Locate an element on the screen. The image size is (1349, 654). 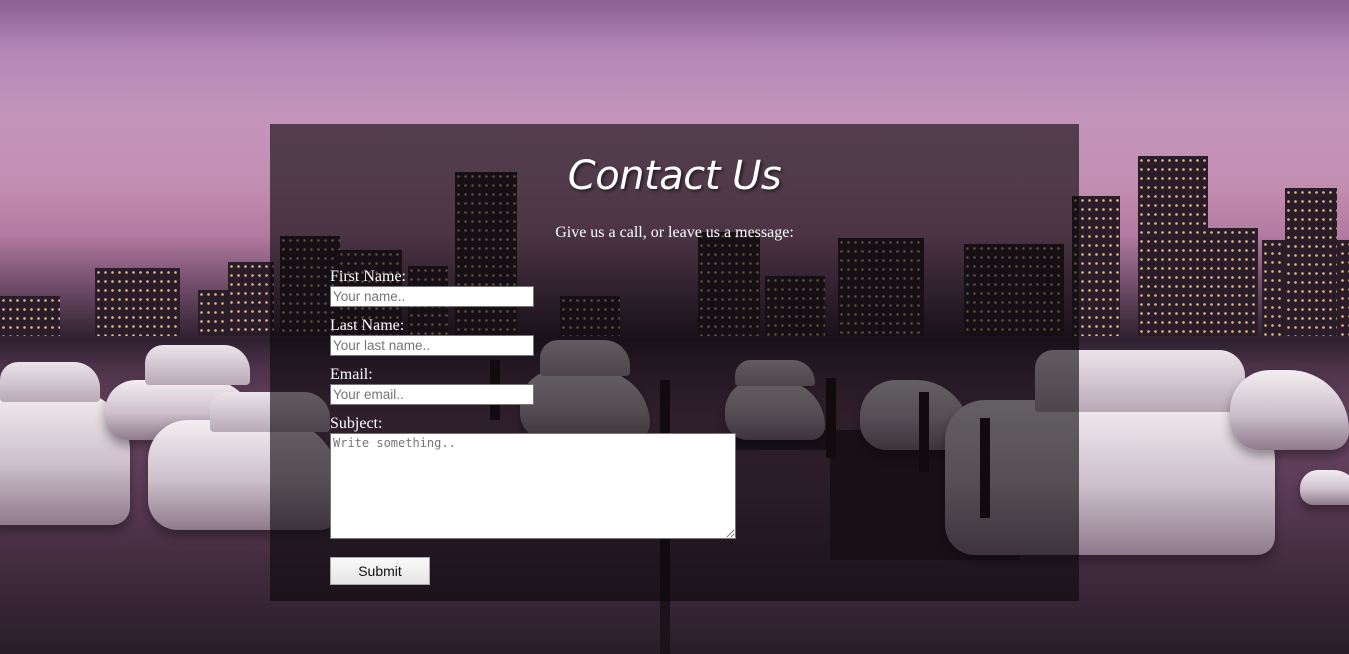
email-label: Email: is located at coordinates (351, 374).